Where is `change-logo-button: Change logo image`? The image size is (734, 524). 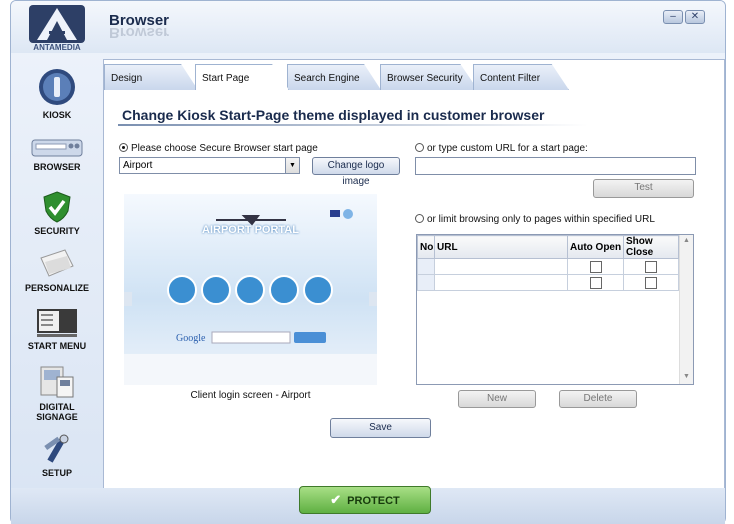
change-logo-button: Change logo image is located at coordinates (356, 172).